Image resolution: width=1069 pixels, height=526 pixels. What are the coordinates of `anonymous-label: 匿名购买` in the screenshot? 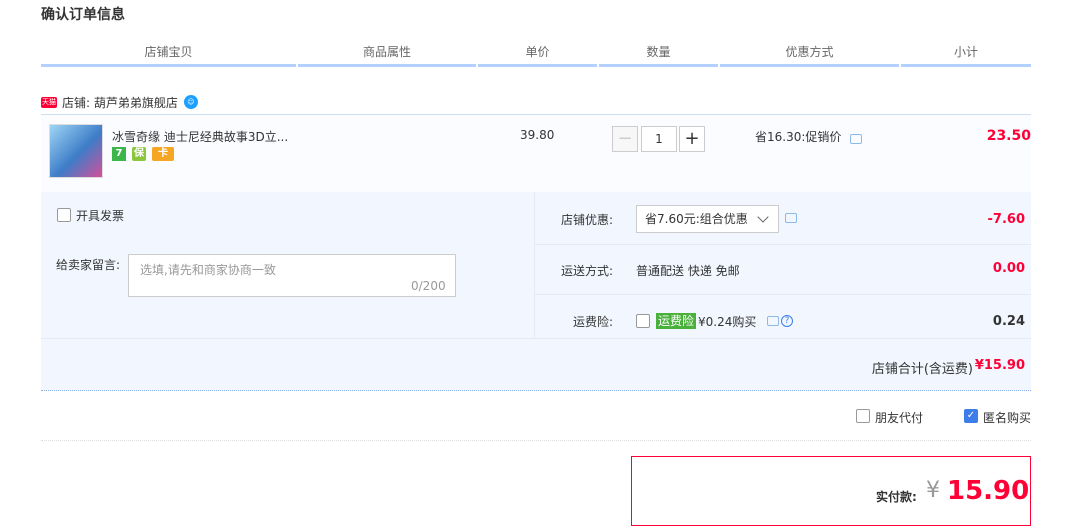 It's located at (1007, 417).